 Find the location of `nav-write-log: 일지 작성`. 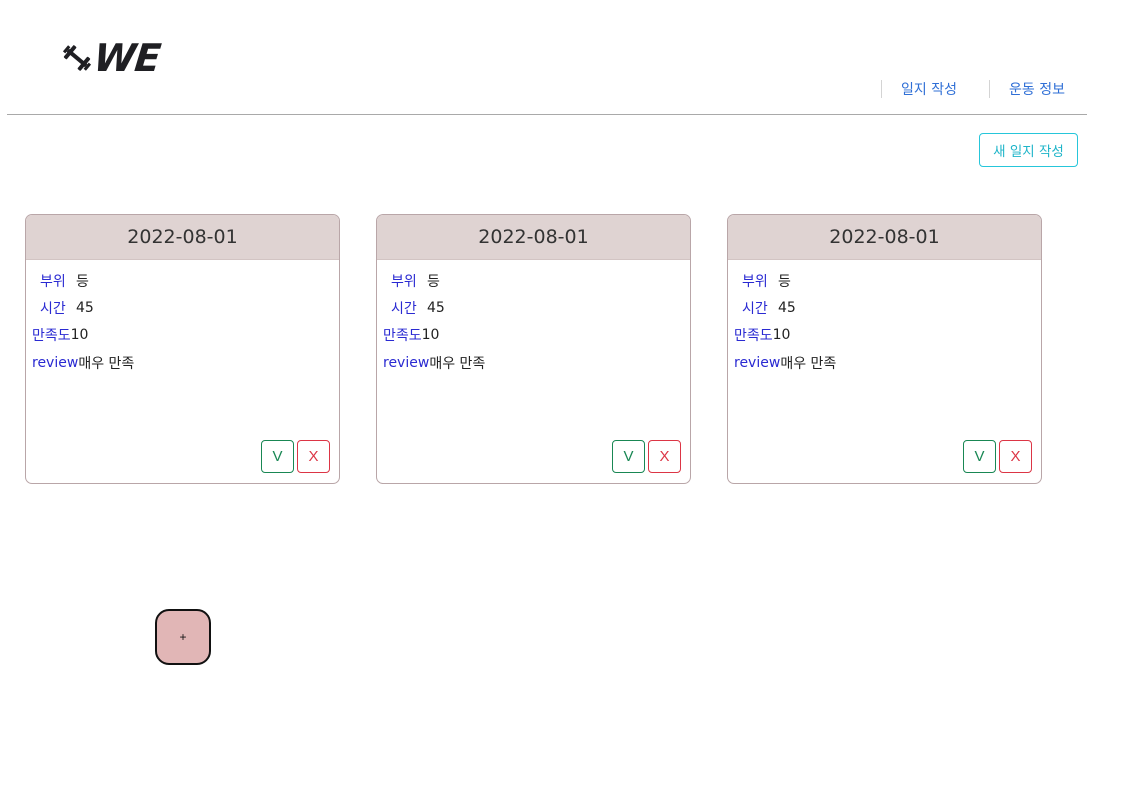

nav-write-log: 일지 작성 is located at coordinates (919, 89).